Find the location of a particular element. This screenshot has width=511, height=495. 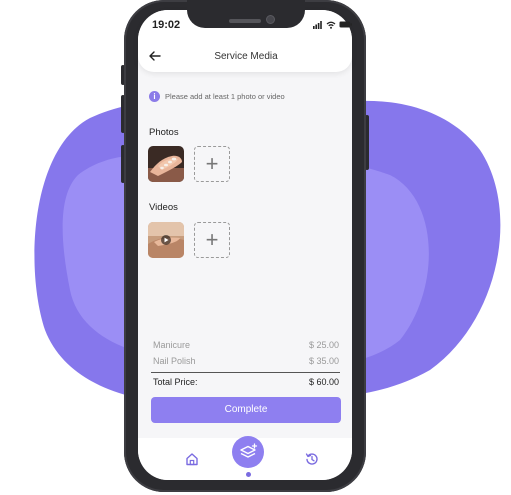

manicure-photo is located at coordinates (166, 164).